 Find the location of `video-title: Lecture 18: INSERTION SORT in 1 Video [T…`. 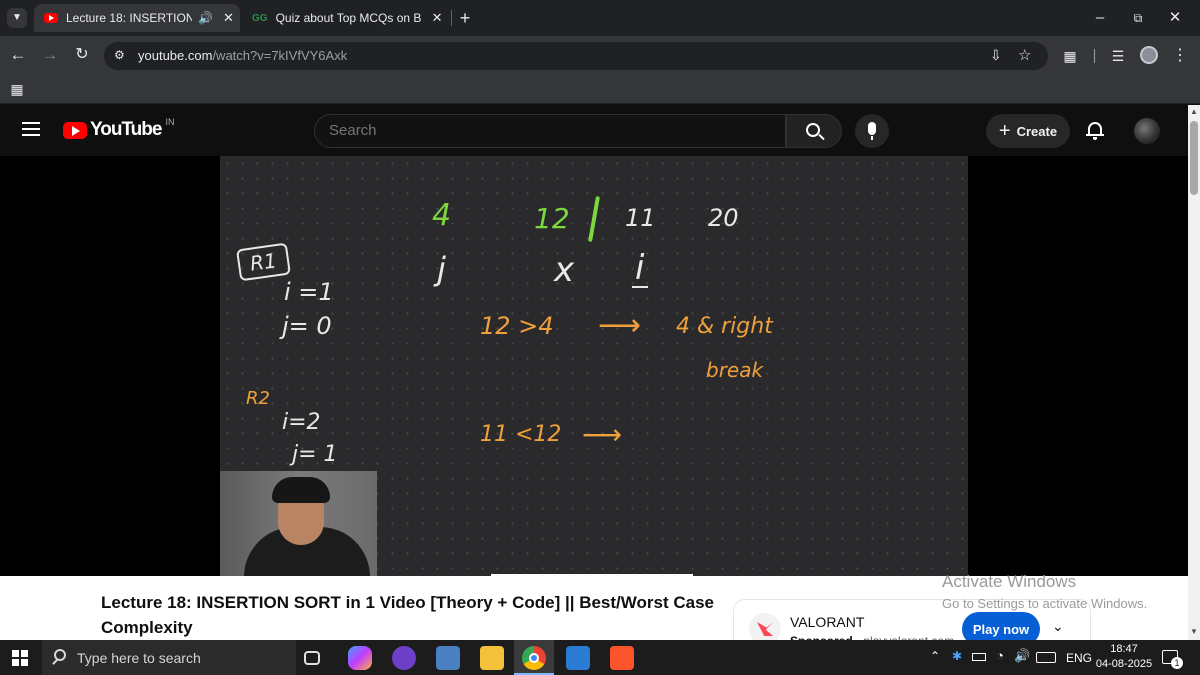

video-title: Lecture 18: INSERTION SORT in 1 Video [T… is located at coordinates (407, 615).